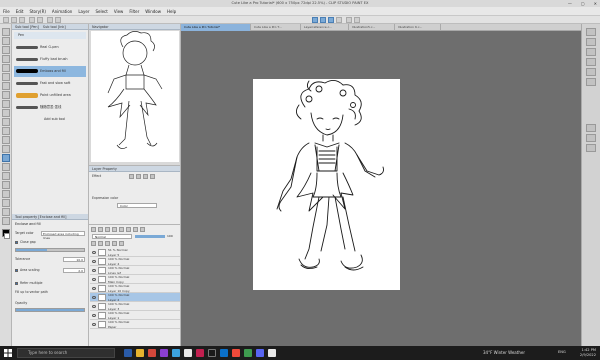 Image resolution: width=600 pixels, height=360 pixels. I want to click on tone-effect-icon, so click(145, 176).